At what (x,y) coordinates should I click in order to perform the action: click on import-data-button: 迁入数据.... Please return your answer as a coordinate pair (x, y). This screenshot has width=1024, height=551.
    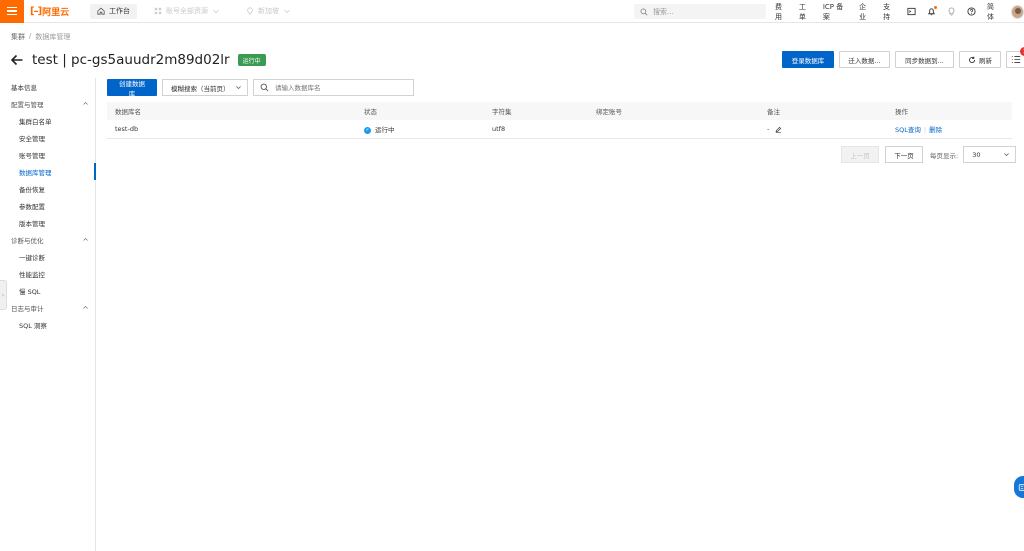
    Looking at the image, I should click on (864, 59).